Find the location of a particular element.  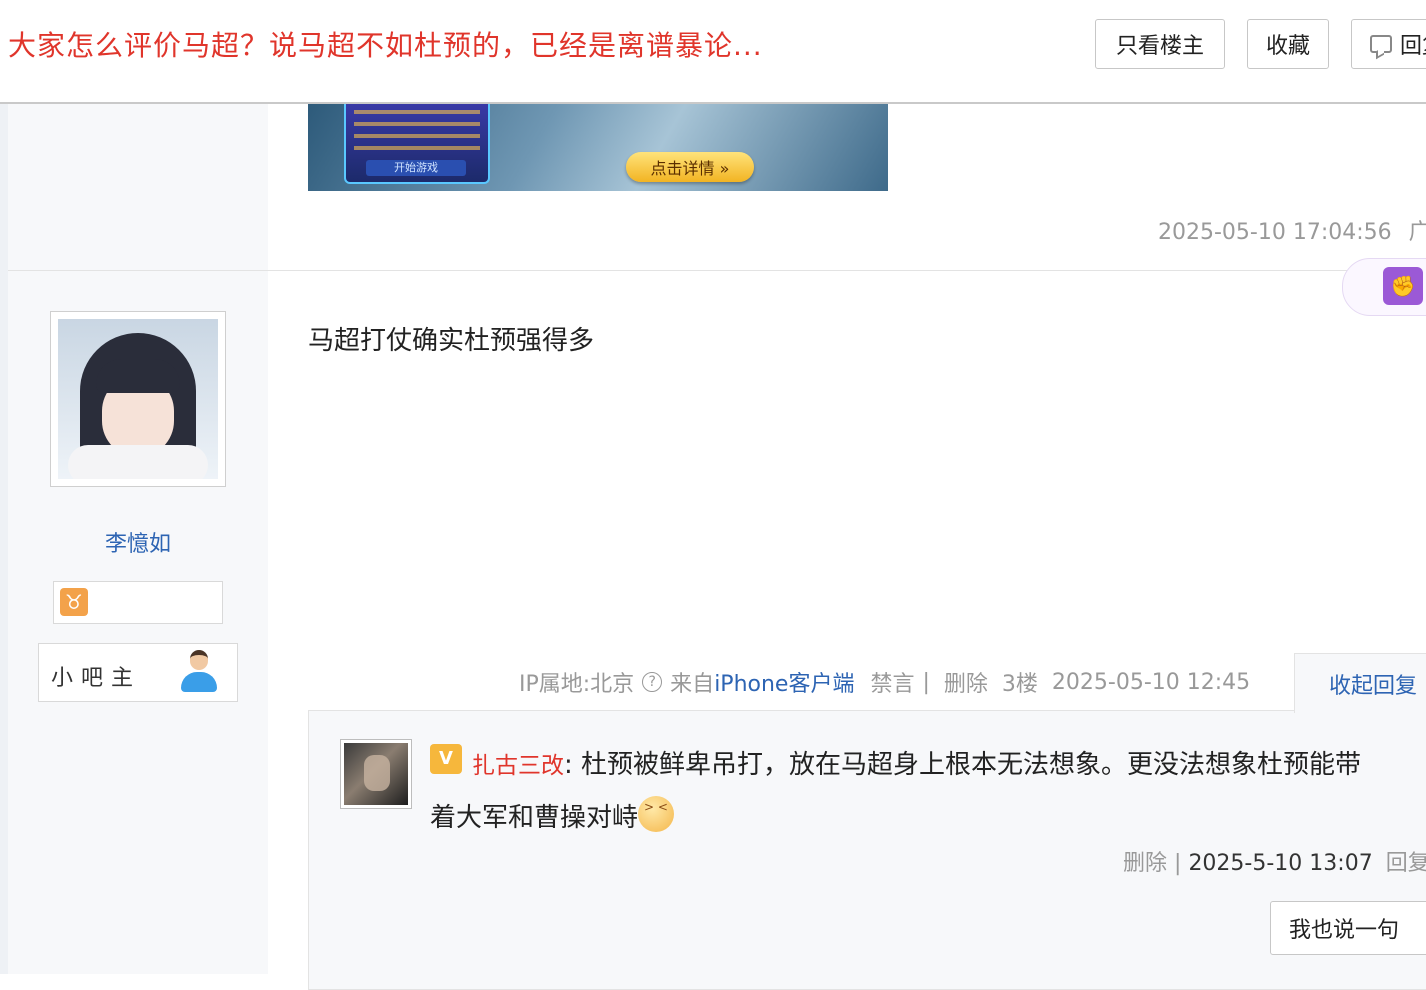

left-gutter is located at coordinates (4, 487).